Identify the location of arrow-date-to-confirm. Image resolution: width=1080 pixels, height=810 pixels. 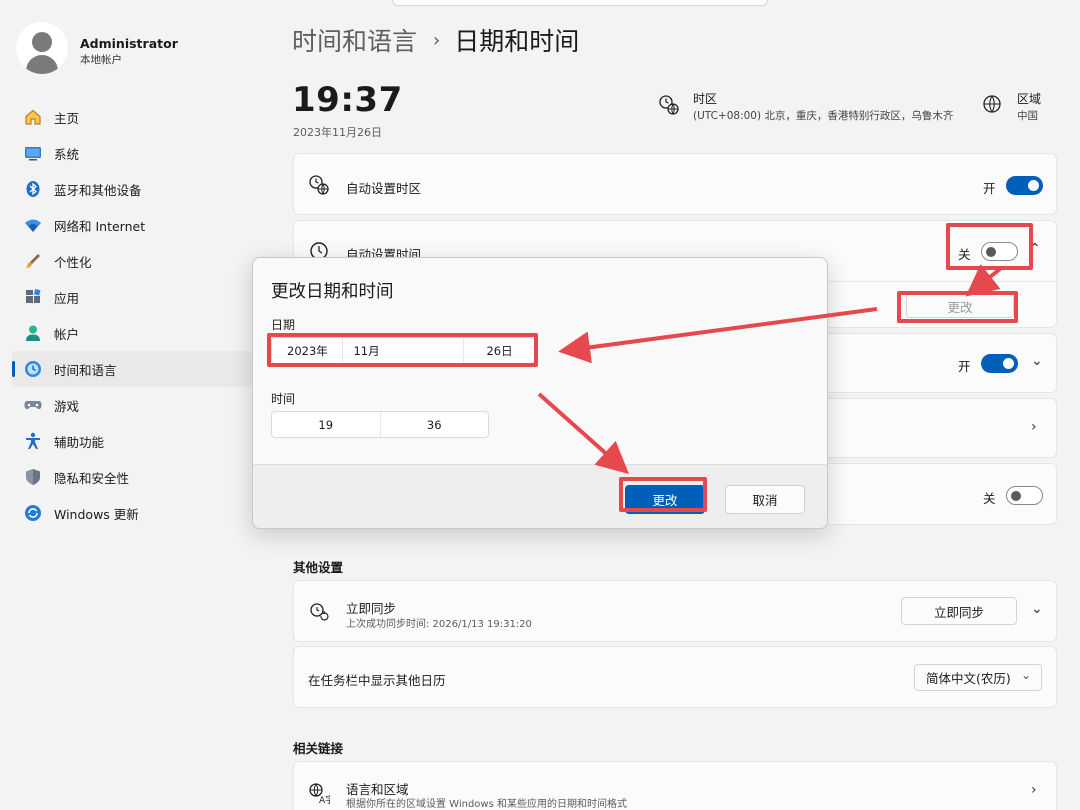
(583, 433).